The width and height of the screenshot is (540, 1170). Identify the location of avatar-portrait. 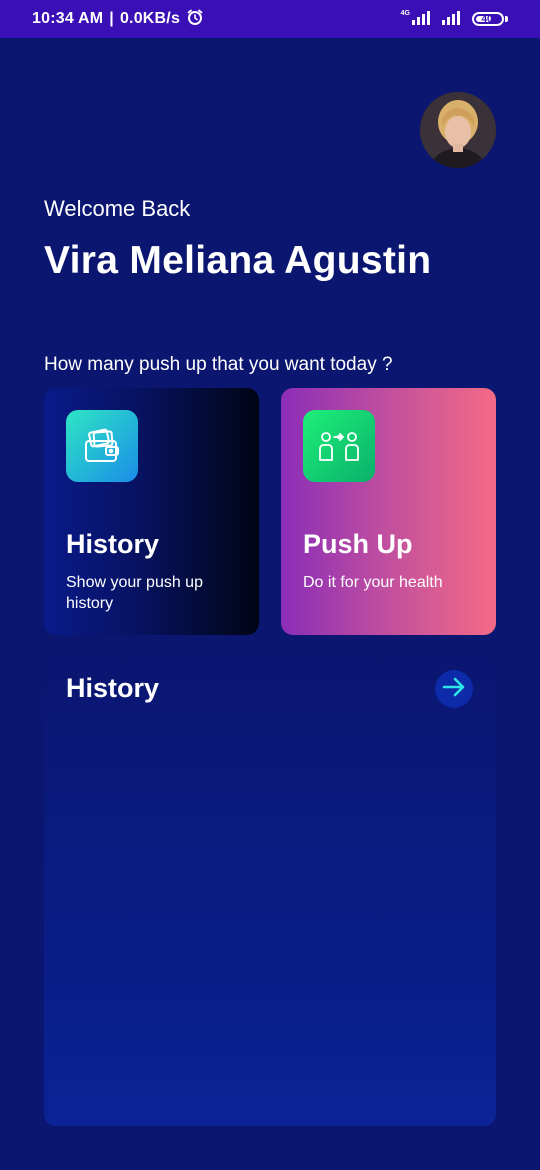
(458, 130).